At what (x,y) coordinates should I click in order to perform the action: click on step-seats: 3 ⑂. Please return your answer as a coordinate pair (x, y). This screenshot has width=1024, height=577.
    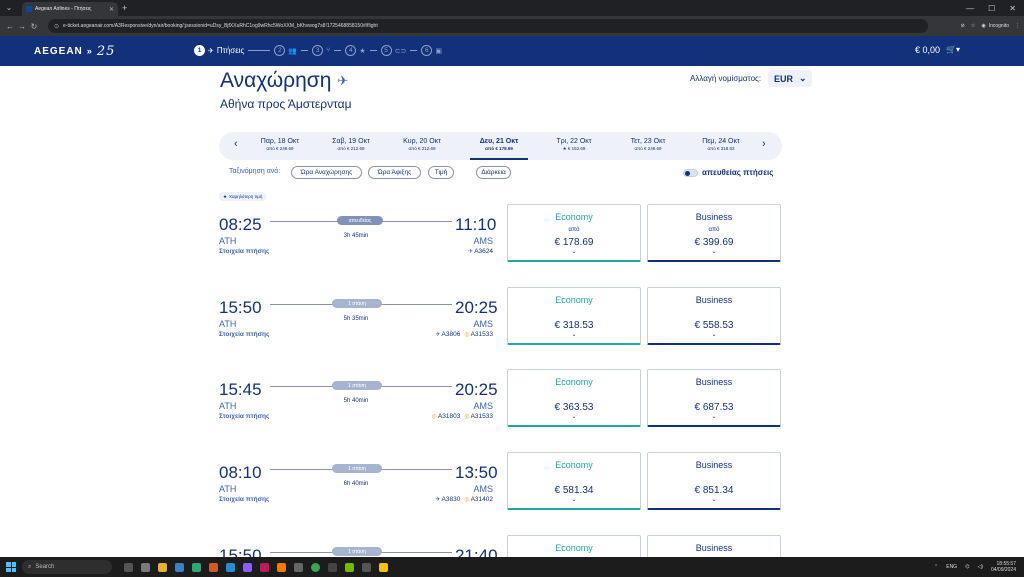
    Looking at the image, I should click on (321, 50).